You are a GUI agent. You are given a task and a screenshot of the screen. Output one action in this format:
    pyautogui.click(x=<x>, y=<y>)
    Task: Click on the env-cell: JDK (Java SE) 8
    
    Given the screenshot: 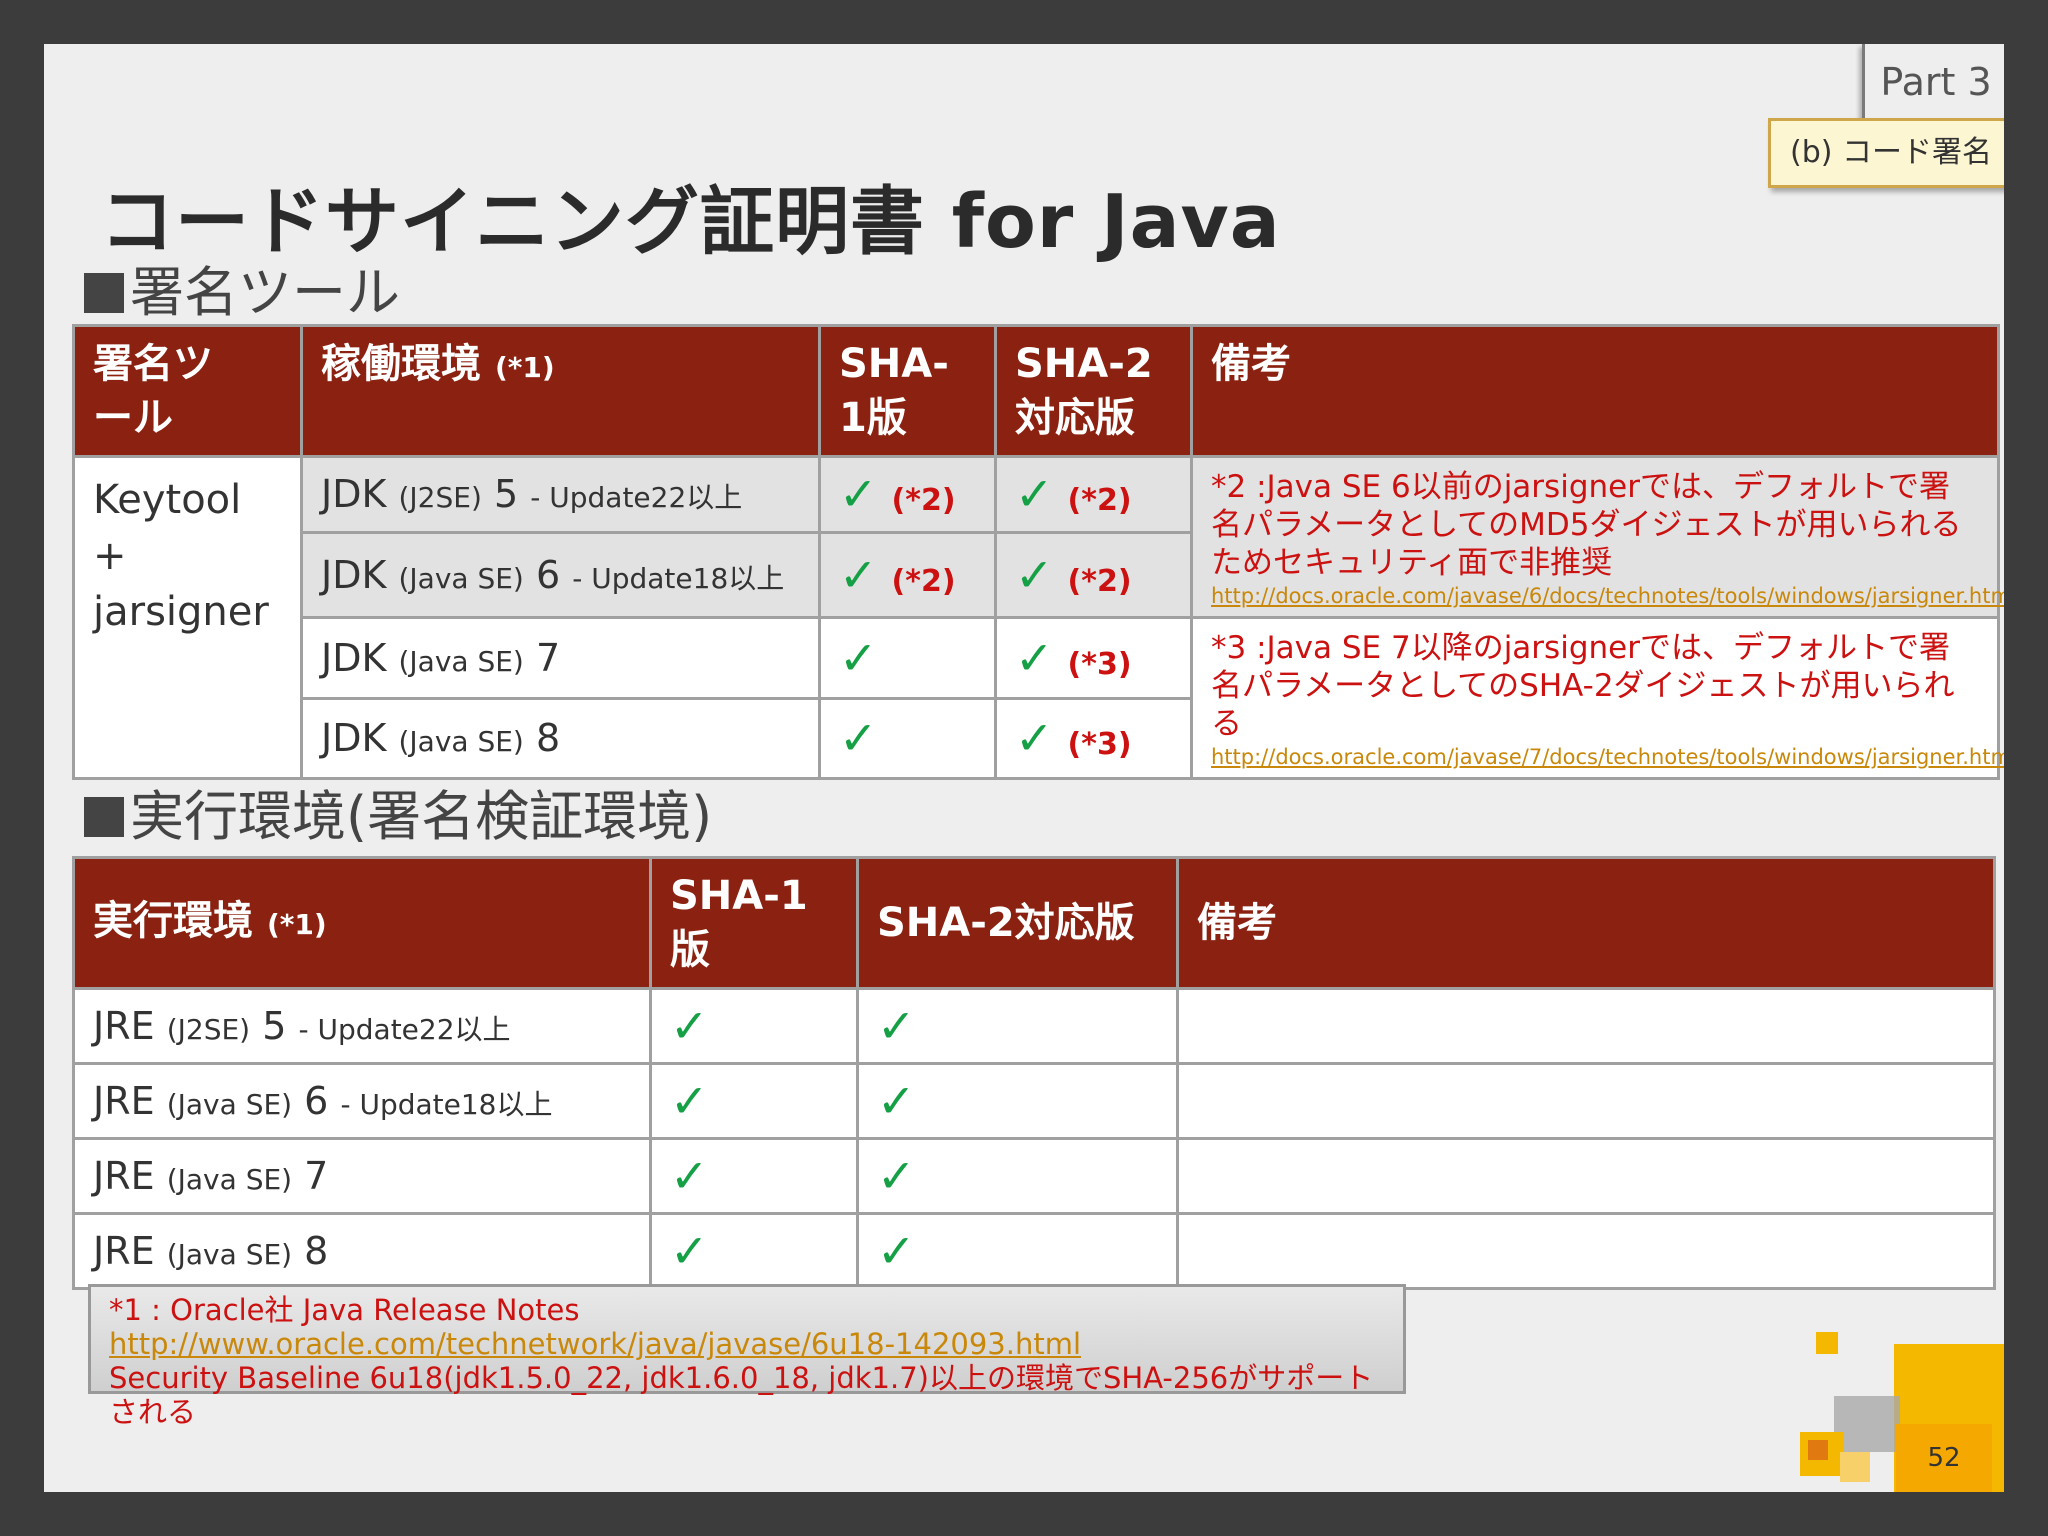 What is the action you would take?
    pyautogui.click(x=560, y=738)
    